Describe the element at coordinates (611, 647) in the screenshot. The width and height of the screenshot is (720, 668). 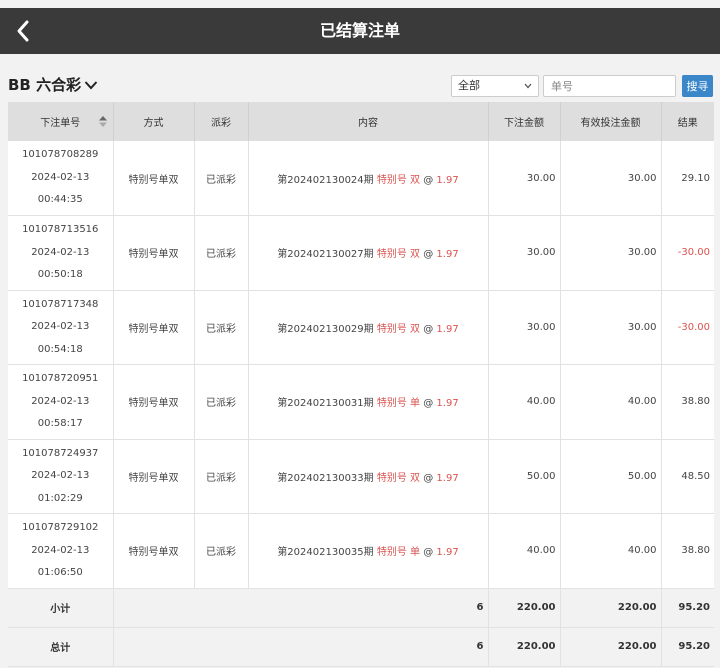
I see `total-valid-amount: 220.00` at that location.